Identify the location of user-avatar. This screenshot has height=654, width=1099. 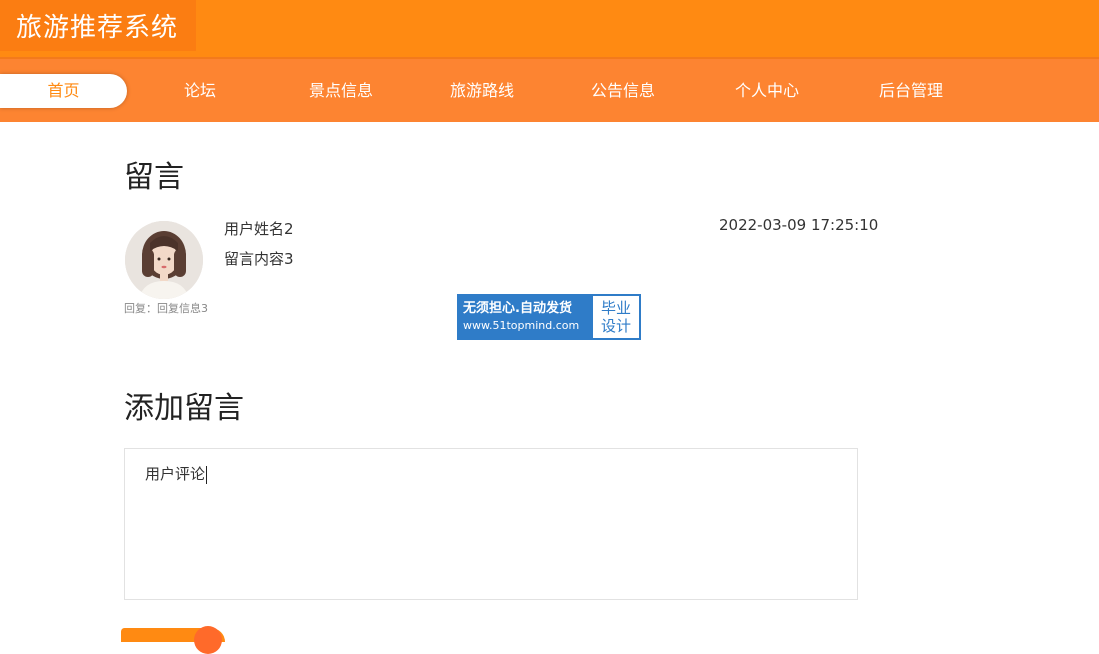
(164, 260).